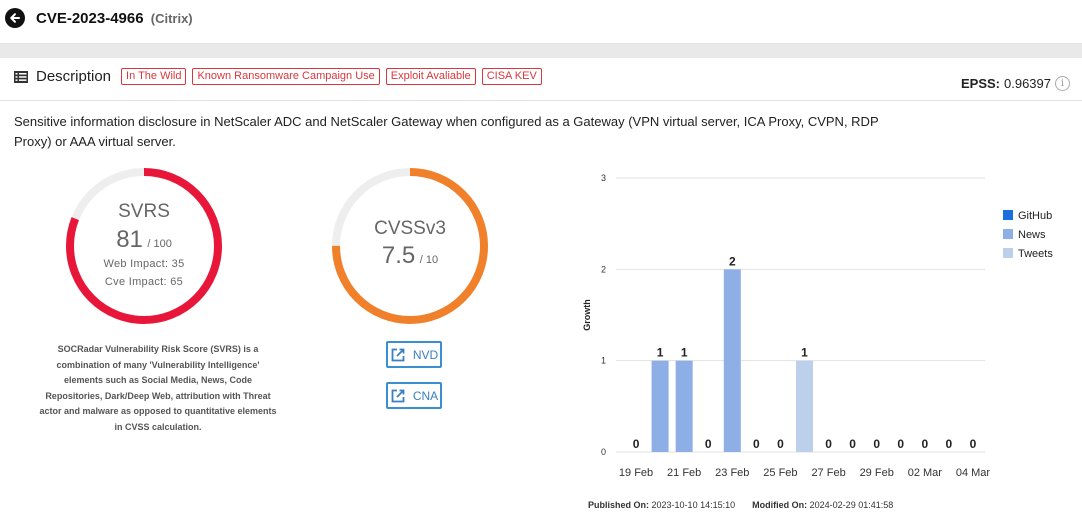  Describe the element at coordinates (980, 83) in the screenshot. I see `epss-label: EPSS:` at that location.